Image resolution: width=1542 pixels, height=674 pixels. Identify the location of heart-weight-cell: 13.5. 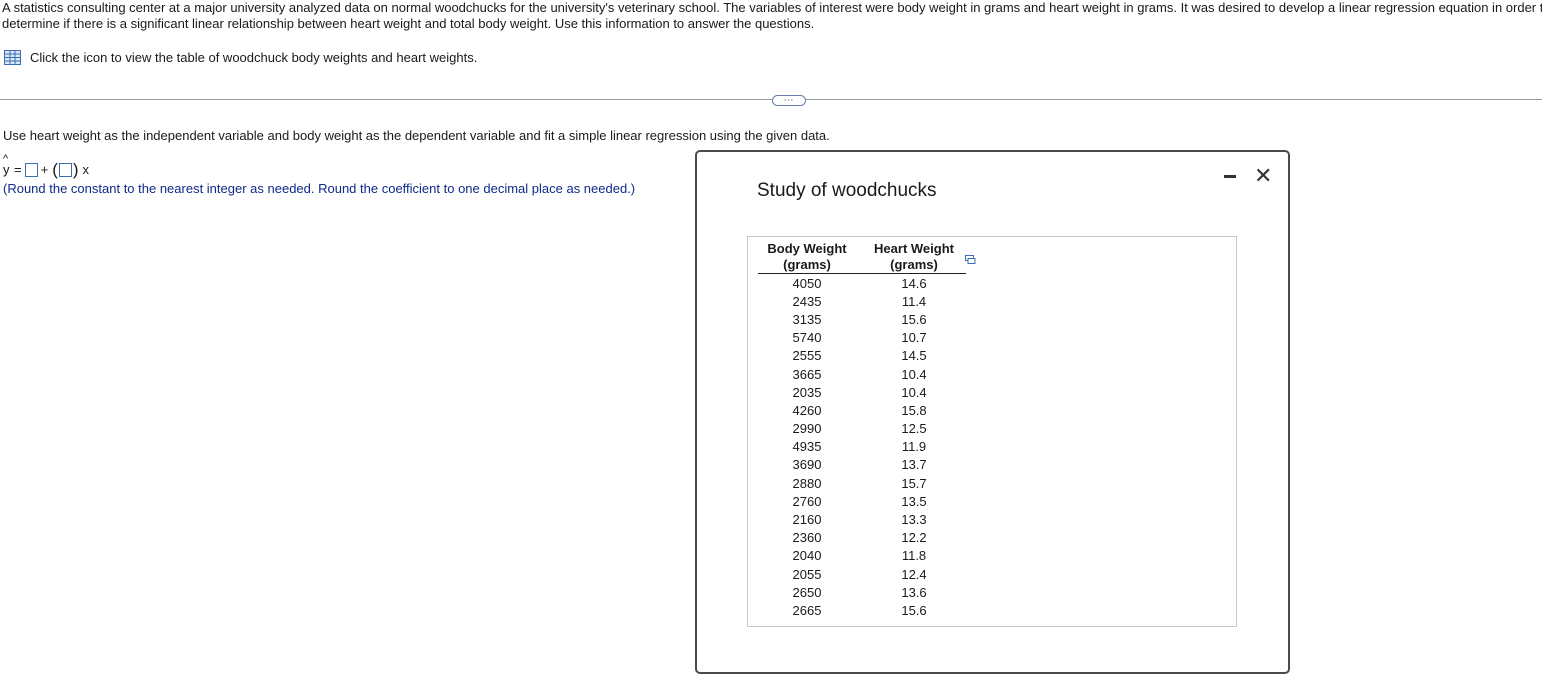
(914, 501).